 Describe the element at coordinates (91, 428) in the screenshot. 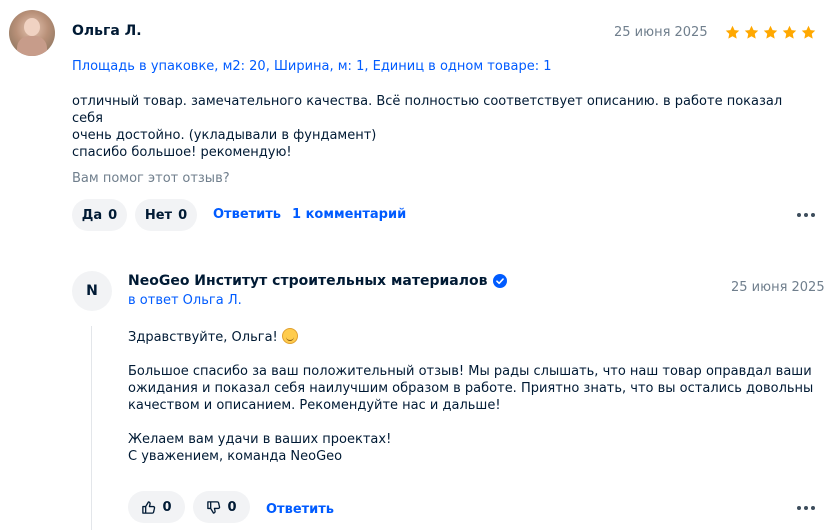

I see `thread-line` at that location.